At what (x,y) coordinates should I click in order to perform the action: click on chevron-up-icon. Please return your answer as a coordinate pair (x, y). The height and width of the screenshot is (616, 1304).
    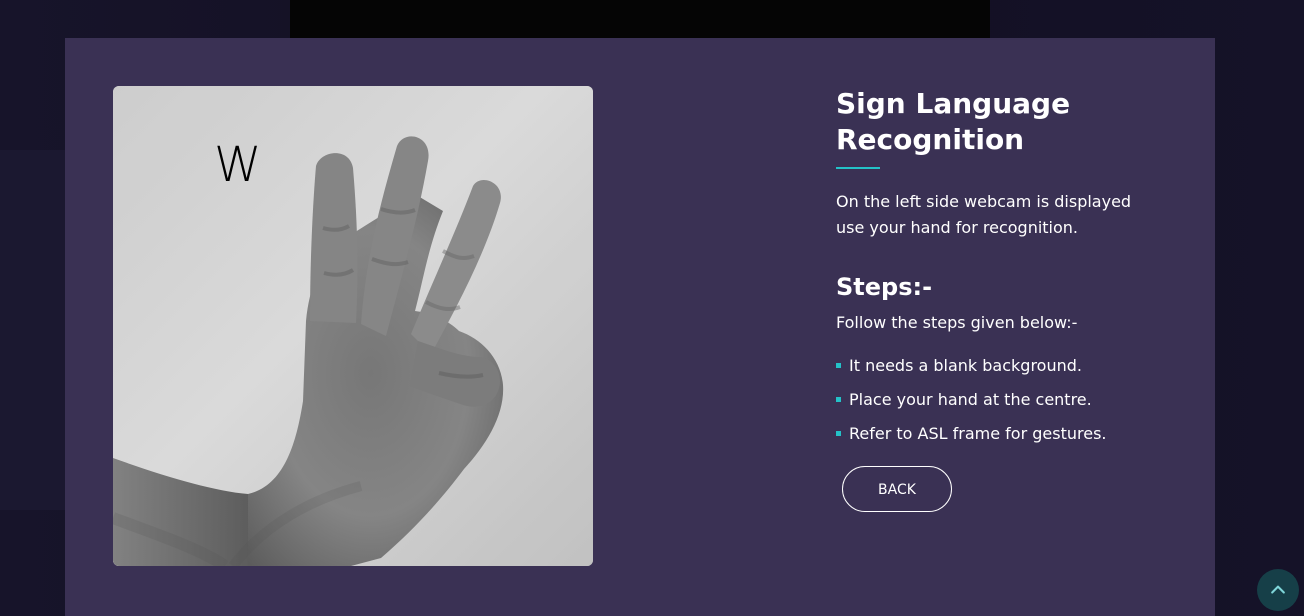
    Looking at the image, I should click on (1278, 589).